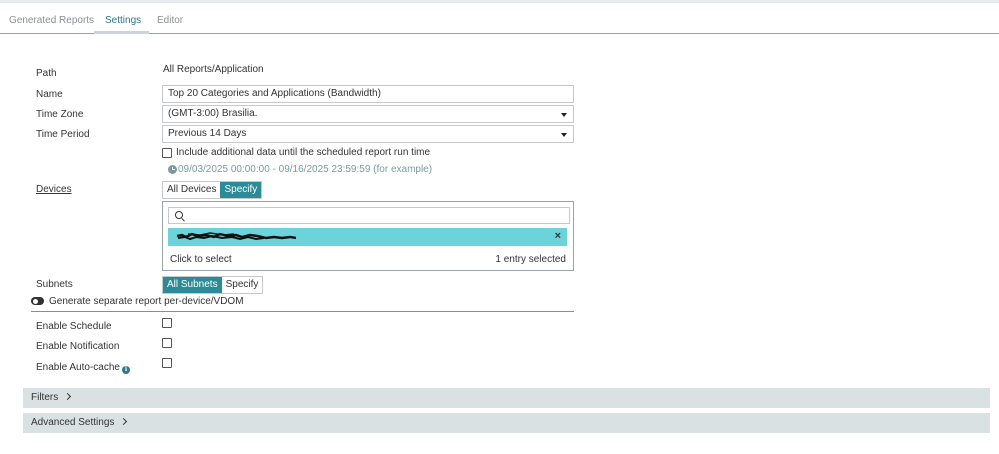 The image size is (999, 454). What do you see at coordinates (78, 346) in the screenshot?
I see `enable-notification-label: Enable Notification` at bounding box center [78, 346].